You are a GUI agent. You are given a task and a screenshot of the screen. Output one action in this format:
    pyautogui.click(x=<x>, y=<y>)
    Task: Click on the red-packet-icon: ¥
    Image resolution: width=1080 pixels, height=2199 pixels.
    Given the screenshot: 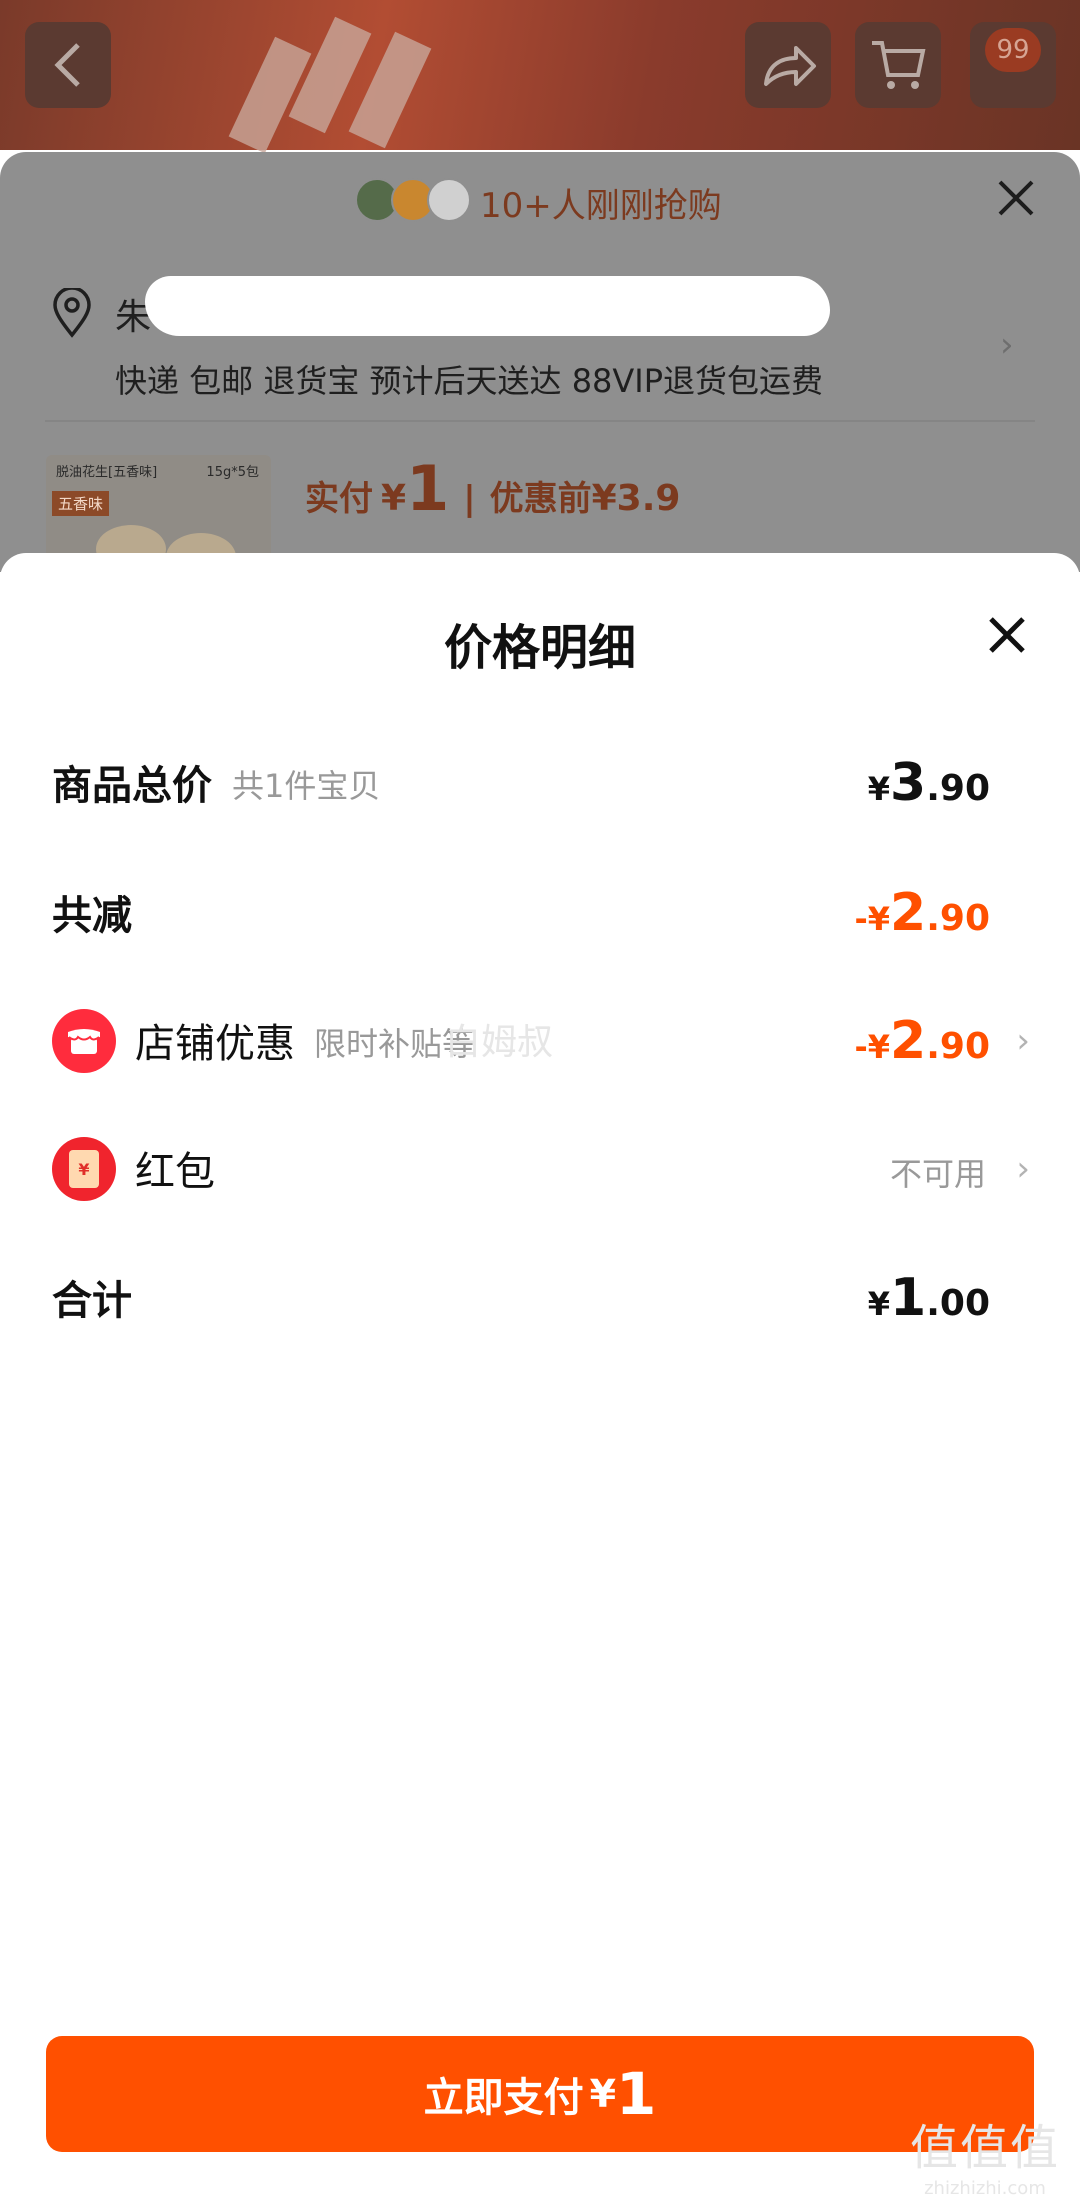 What is the action you would take?
    pyautogui.click(x=84, y=1169)
    